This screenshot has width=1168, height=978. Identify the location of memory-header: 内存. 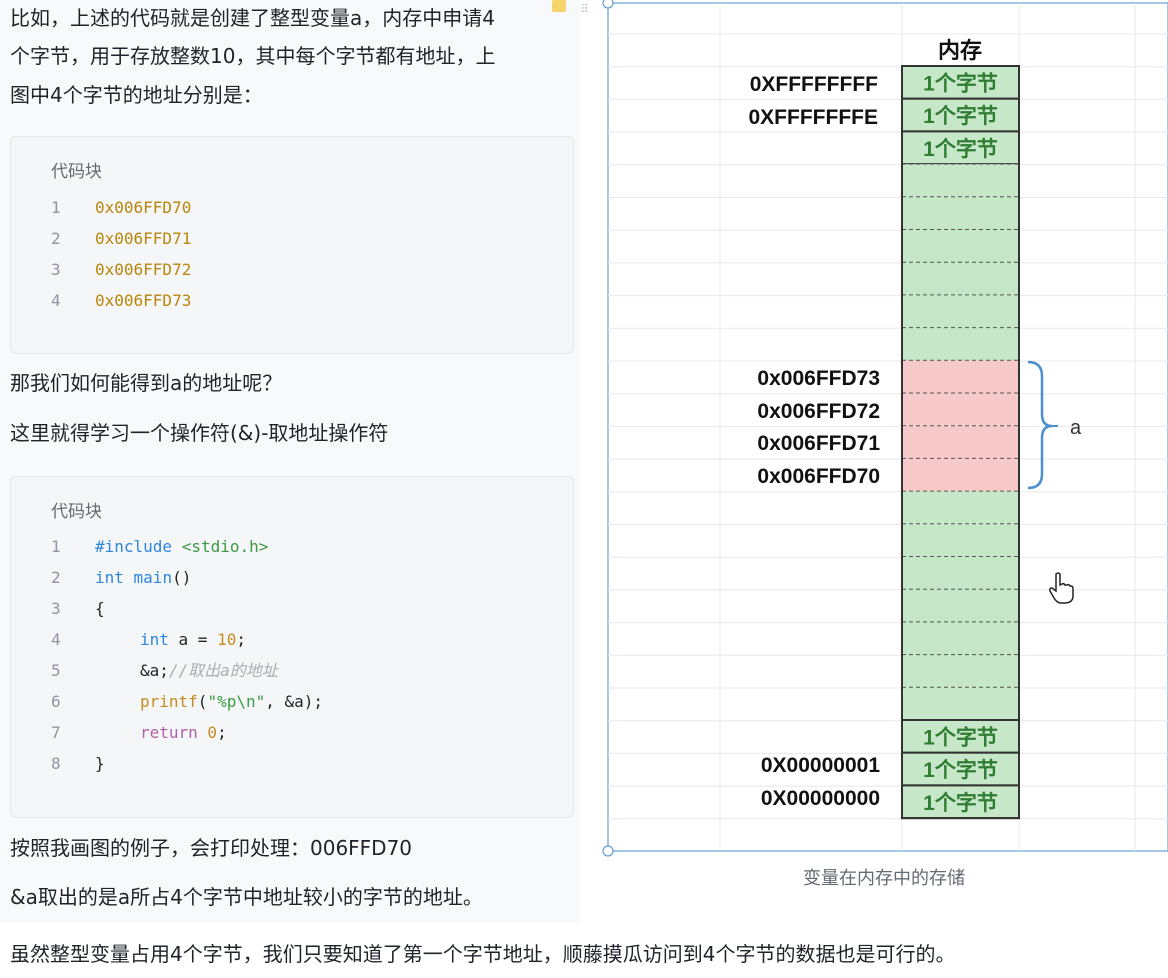
(960, 50).